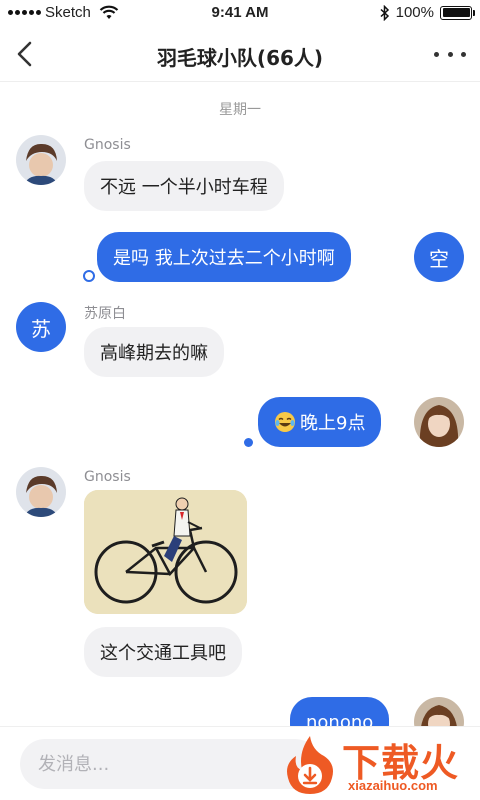  Describe the element at coordinates (248, 442) in the screenshot. I see `read-status-icon` at that location.